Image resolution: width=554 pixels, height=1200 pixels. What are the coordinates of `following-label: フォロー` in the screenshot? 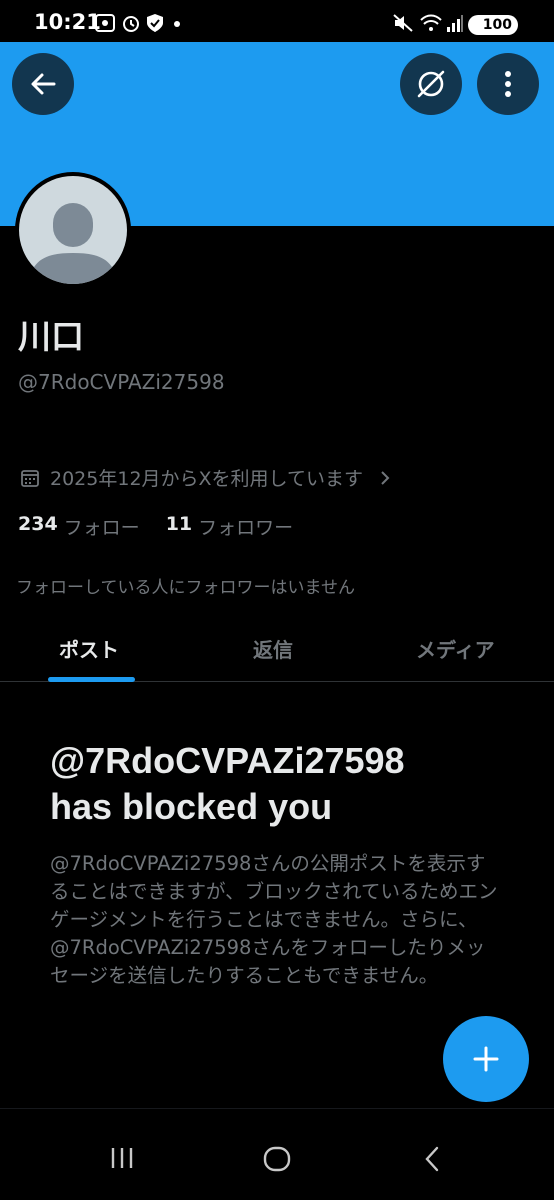 It's located at (101, 528).